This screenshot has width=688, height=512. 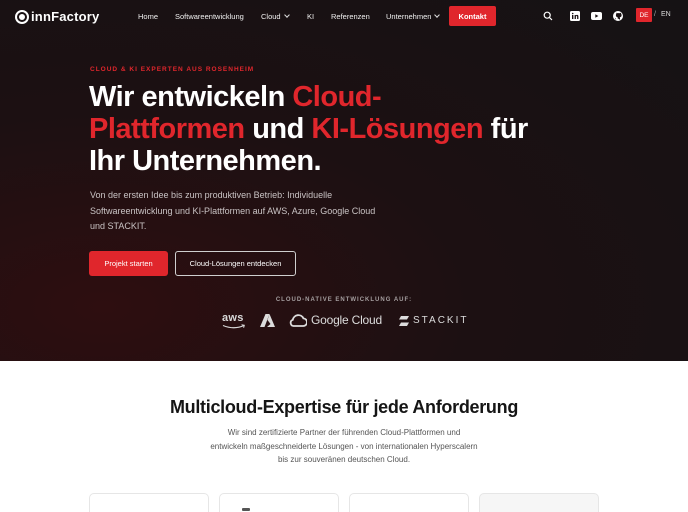 I want to click on google-cloud-wordmark: Google Cloud, so click(x=346, y=320).